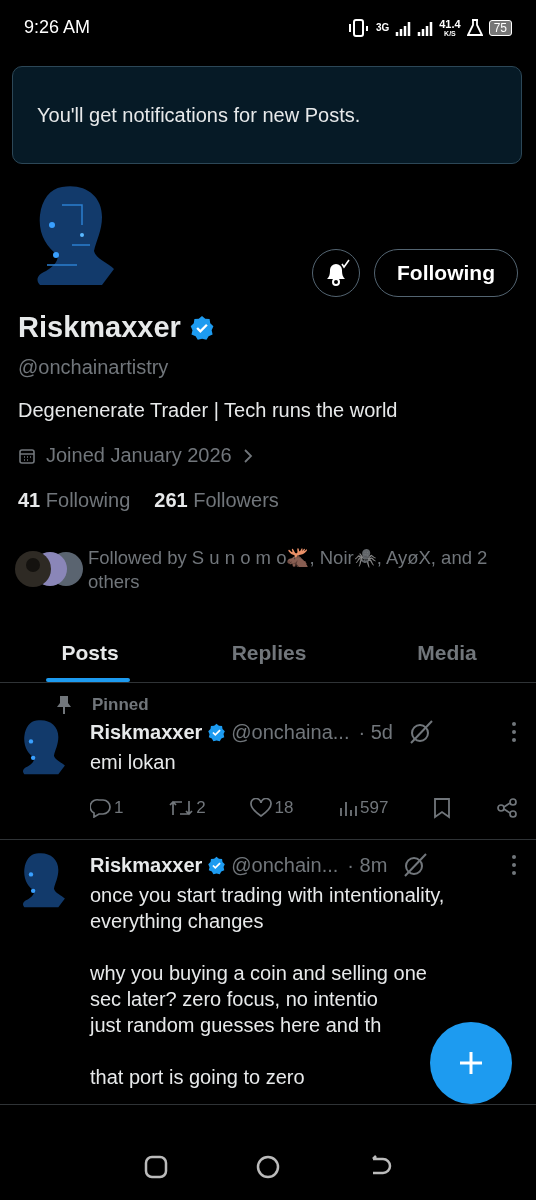  Describe the element at coordinates (336, 273) in the screenshot. I see `notifications-button` at that location.